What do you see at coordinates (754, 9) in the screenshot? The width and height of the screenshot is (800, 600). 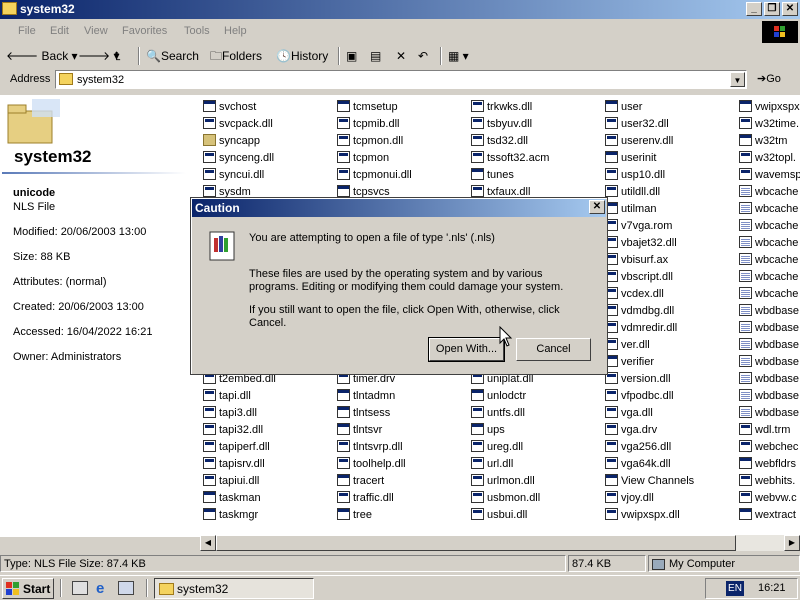 I see `minimize-button: _` at bounding box center [754, 9].